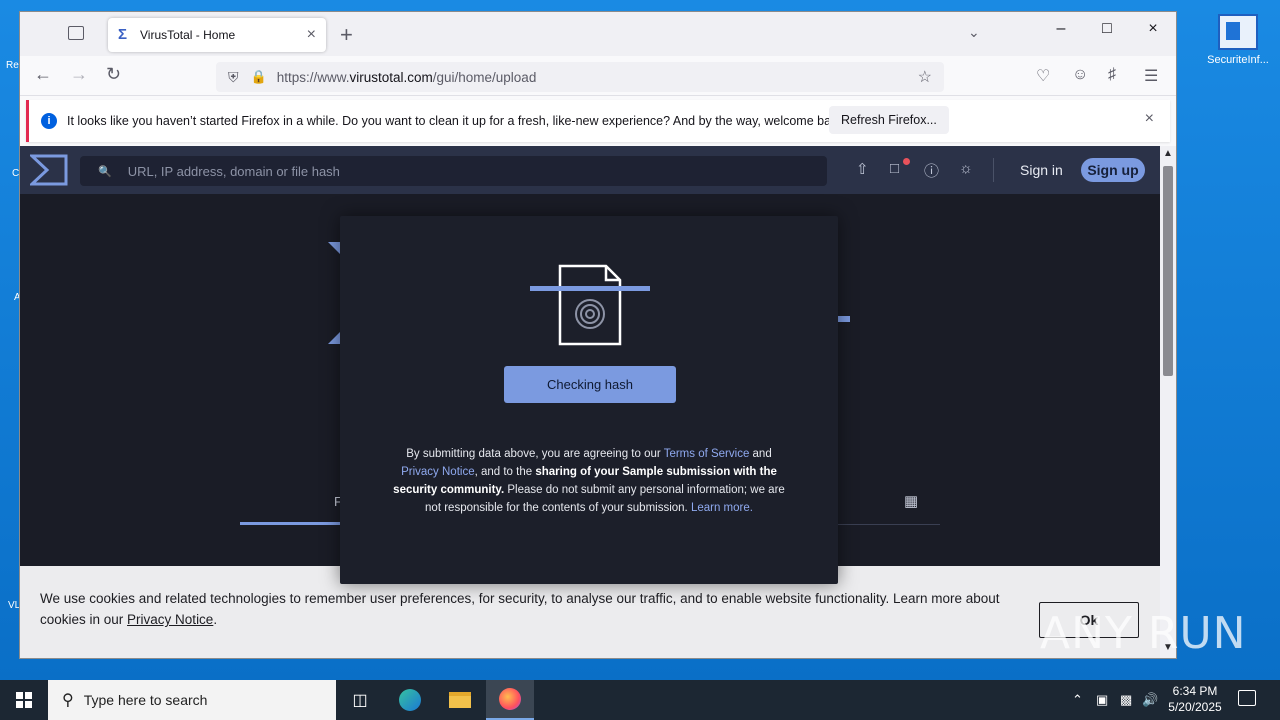  What do you see at coordinates (295, 523) in the screenshot?
I see `background-active-tab` at bounding box center [295, 523].